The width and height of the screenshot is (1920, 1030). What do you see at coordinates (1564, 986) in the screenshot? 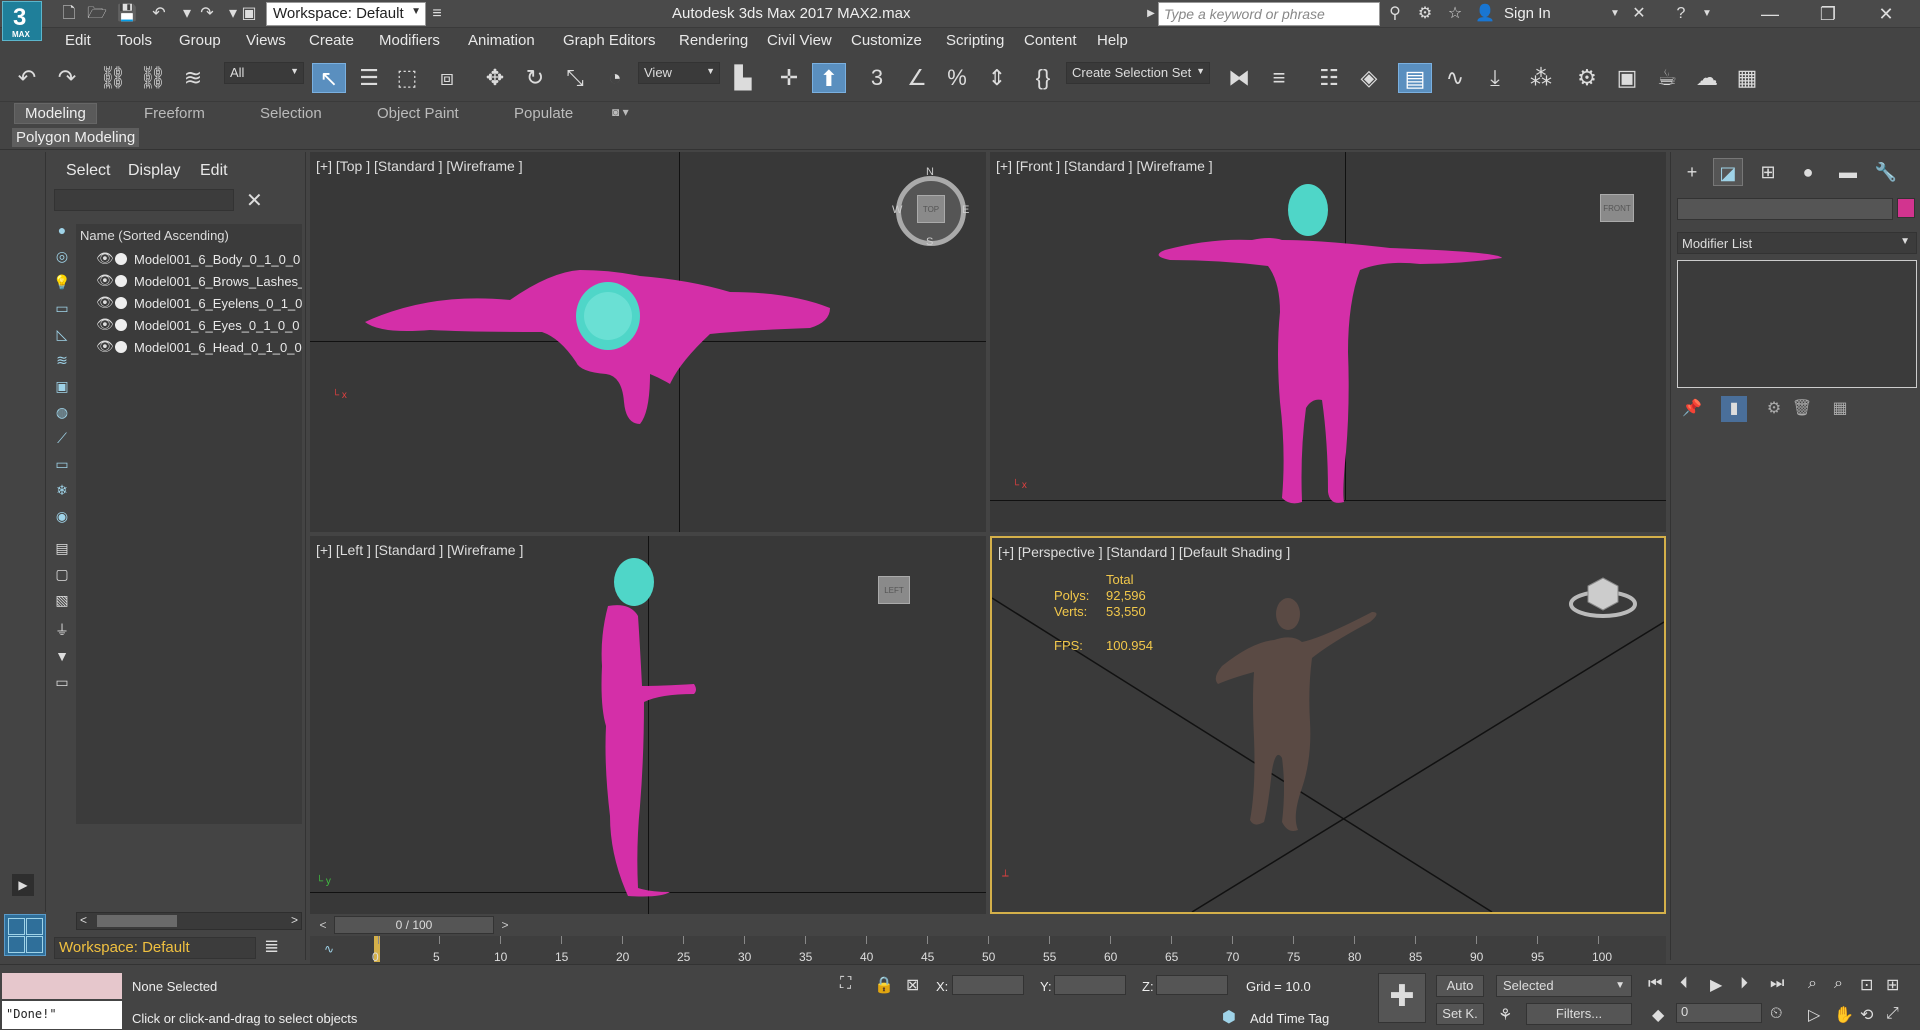
I see `key-filter-dropdown: Selected ▼` at bounding box center [1564, 986].